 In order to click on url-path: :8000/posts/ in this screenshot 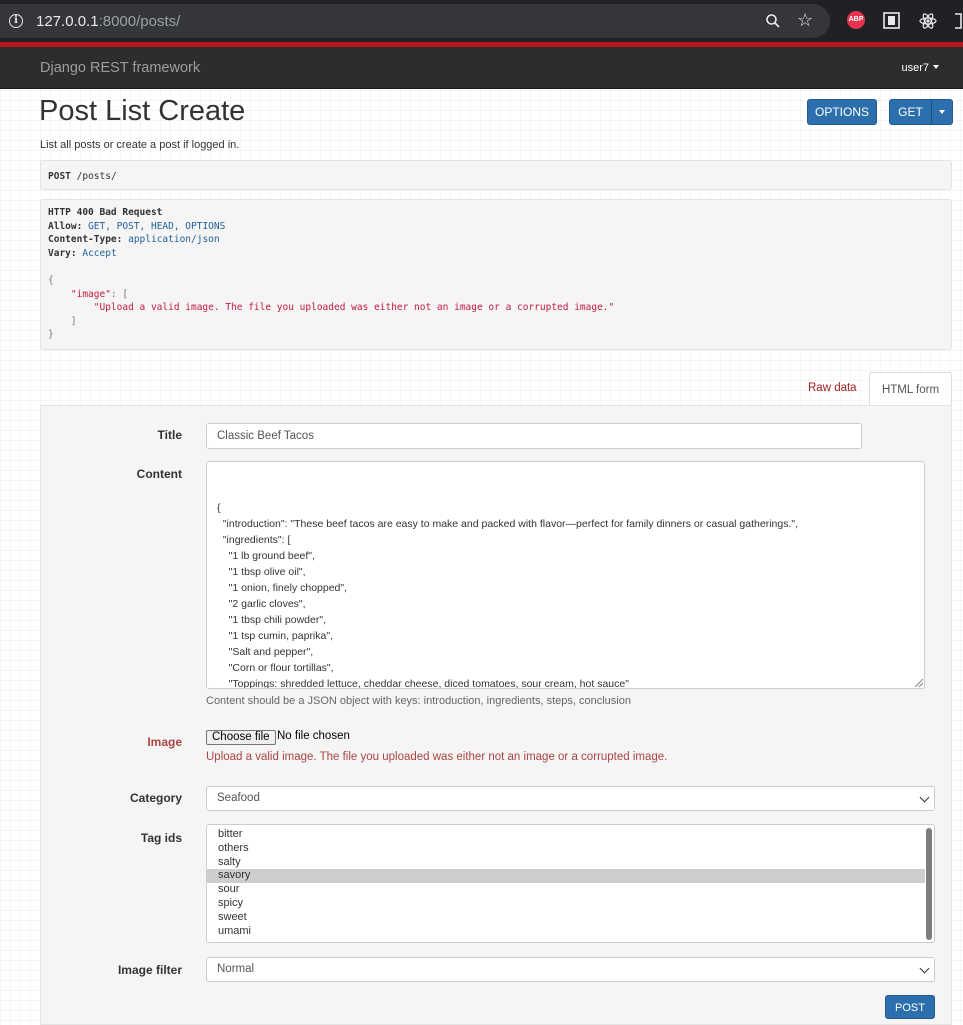, I will do `click(139, 21)`.